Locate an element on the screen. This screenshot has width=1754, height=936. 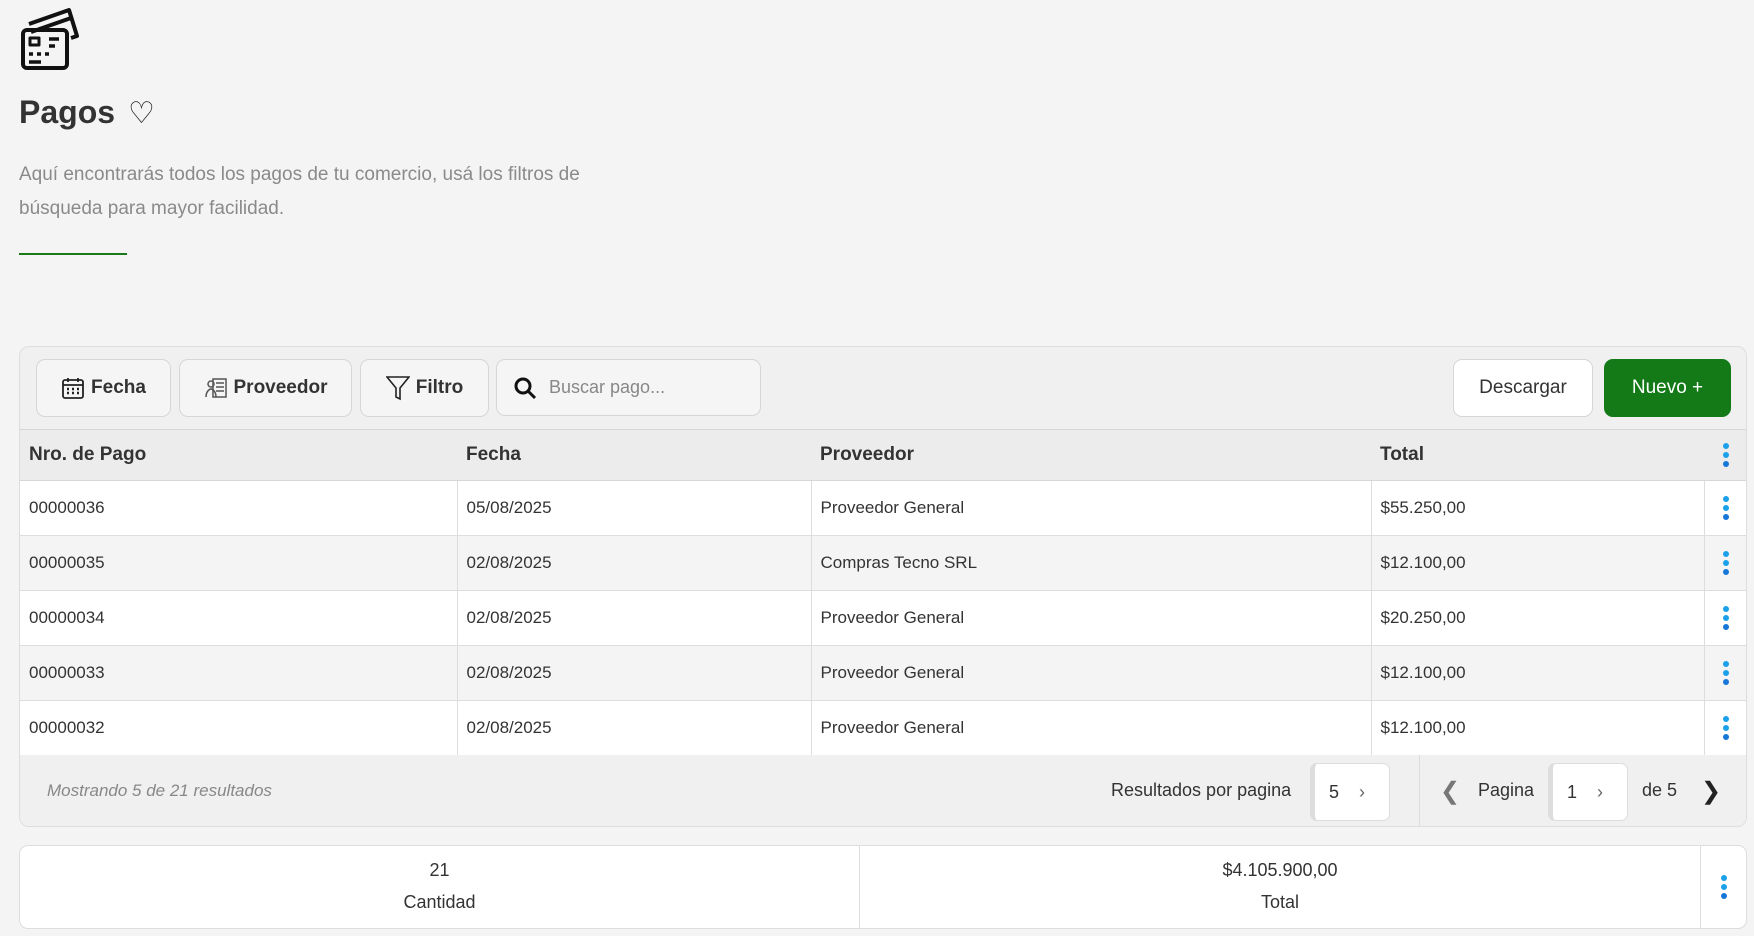
payment-date: 05/08/2025 is located at coordinates (634, 508).